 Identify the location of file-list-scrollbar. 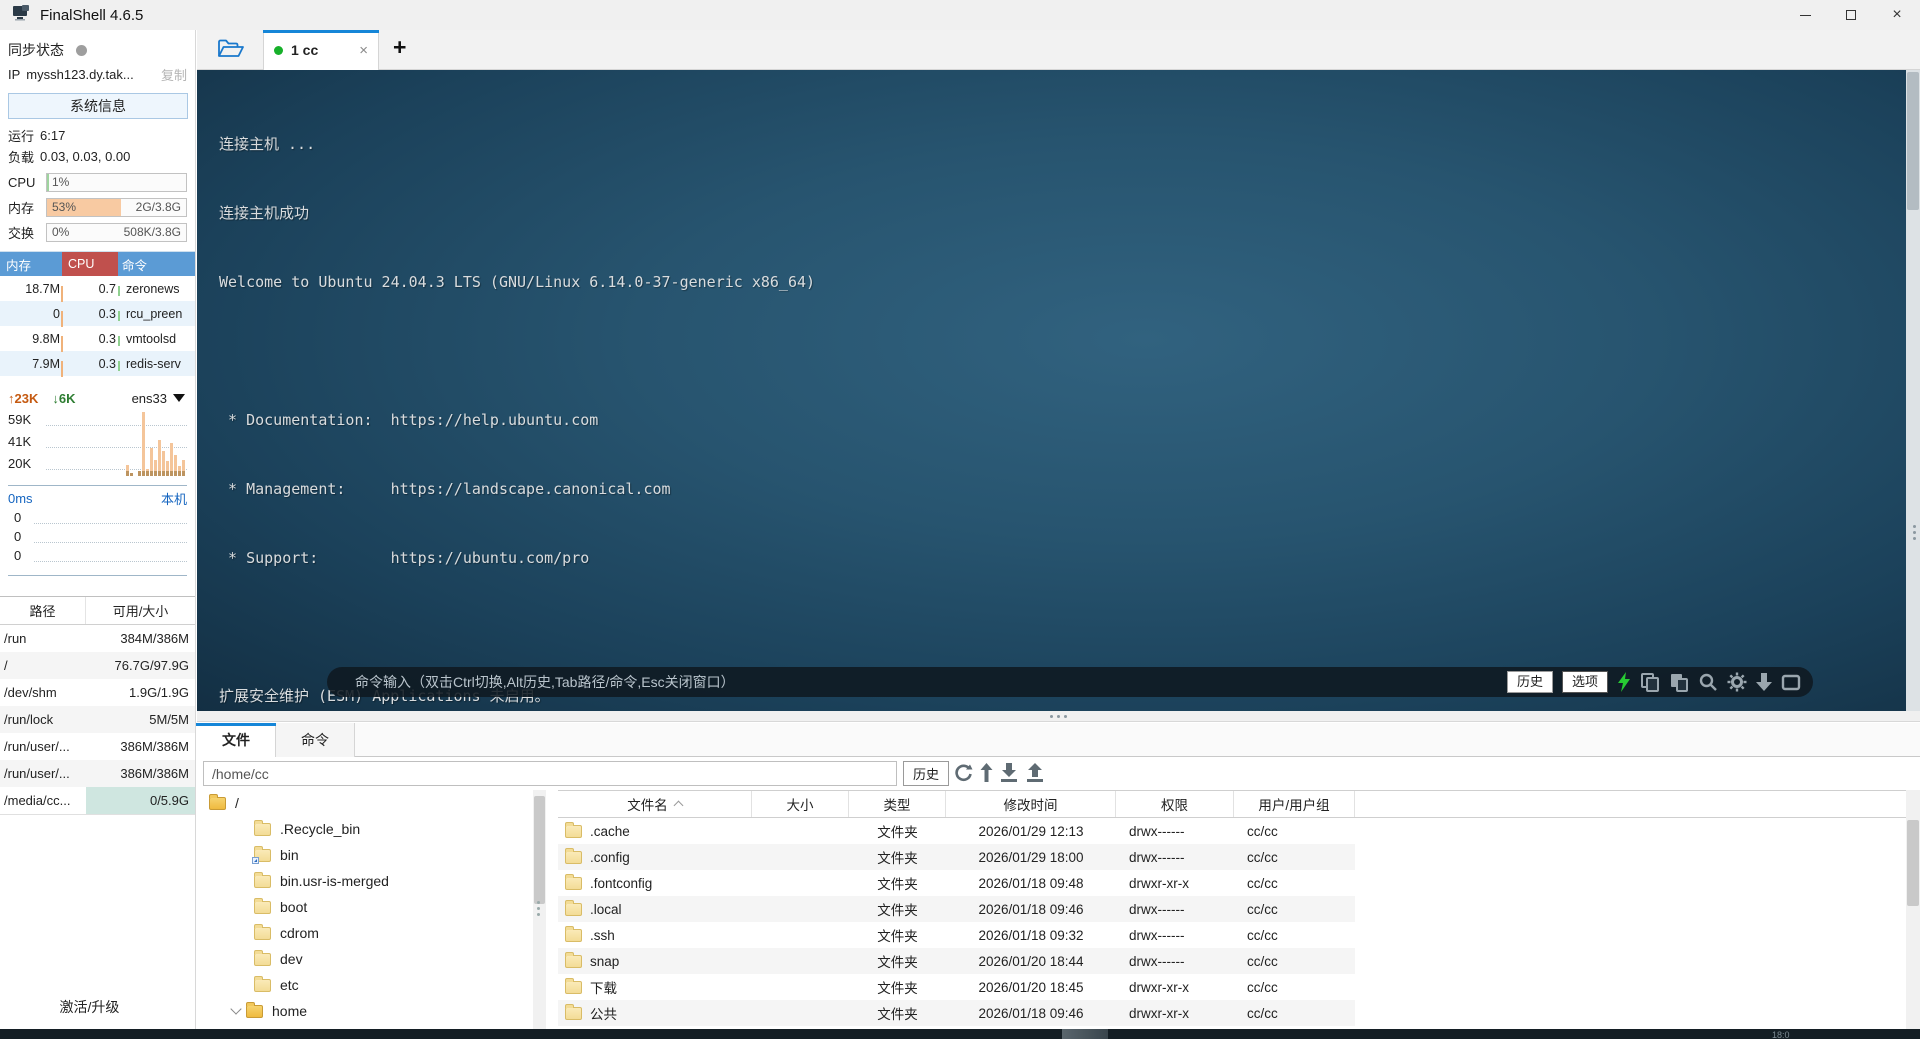
(1913, 909).